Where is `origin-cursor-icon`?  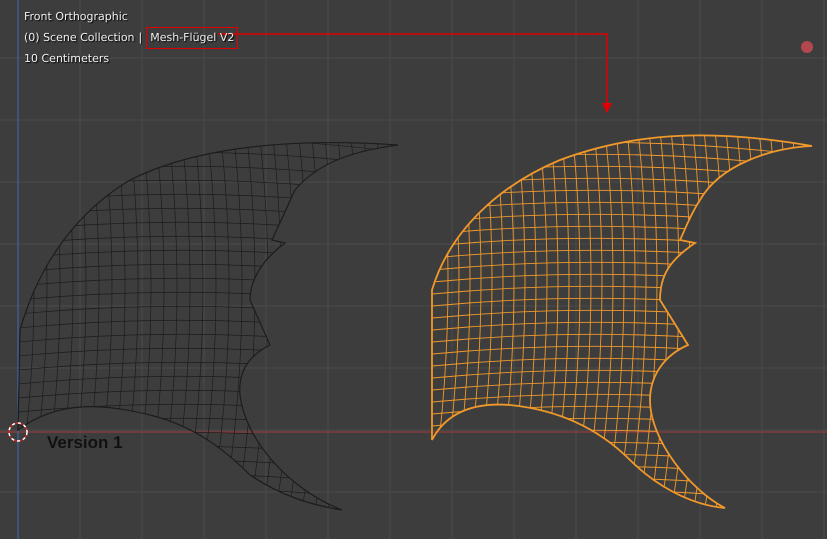
origin-cursor-icon is located at coordinates (18, 432).